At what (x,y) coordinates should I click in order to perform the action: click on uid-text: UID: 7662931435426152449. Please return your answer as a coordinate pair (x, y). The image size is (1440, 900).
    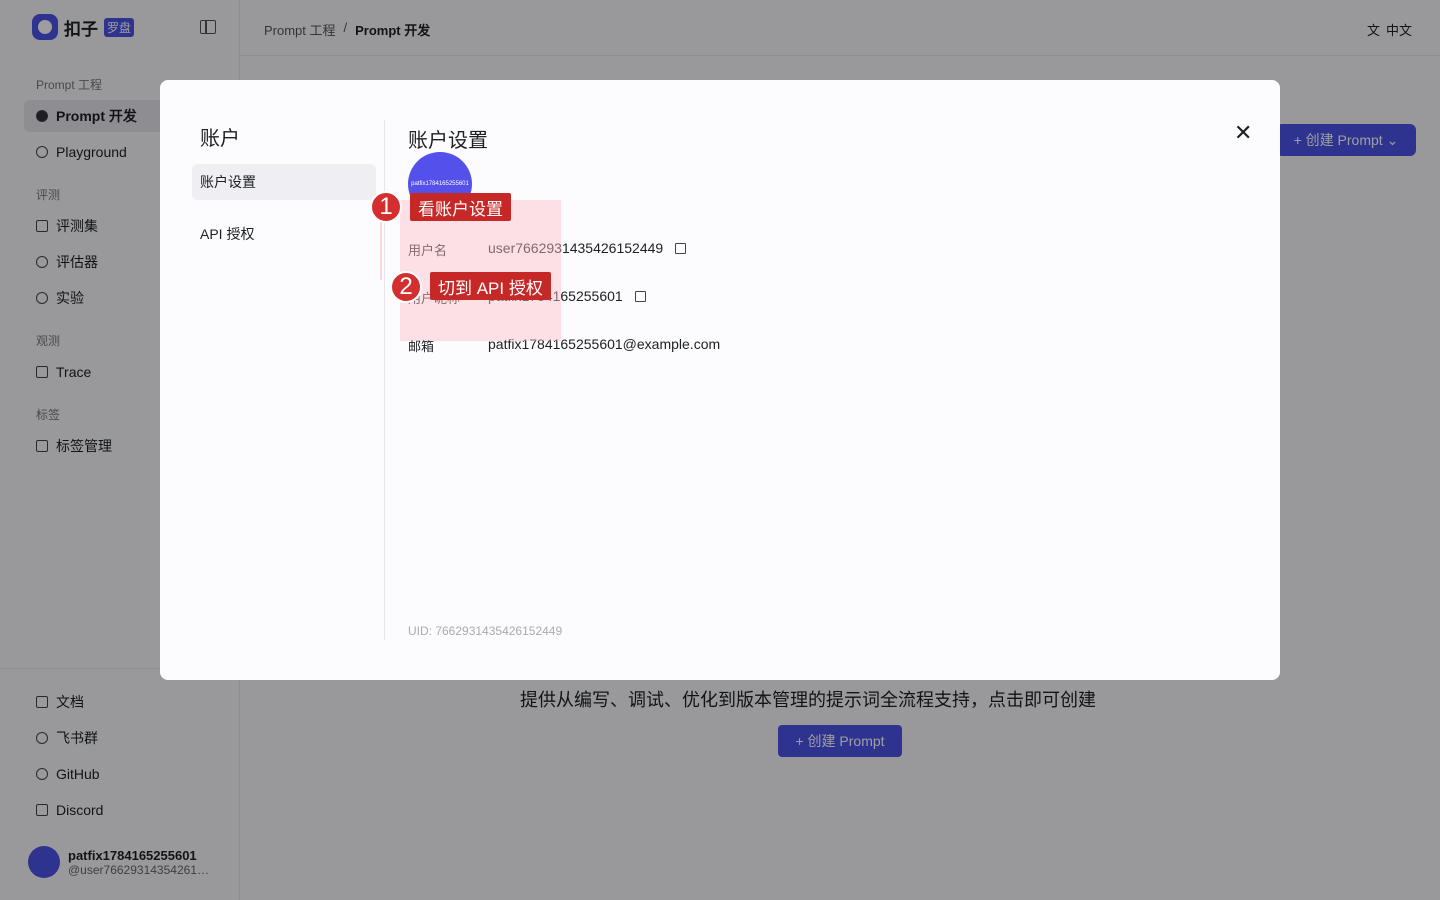
    Looking at the image, I should click on (485, 631).